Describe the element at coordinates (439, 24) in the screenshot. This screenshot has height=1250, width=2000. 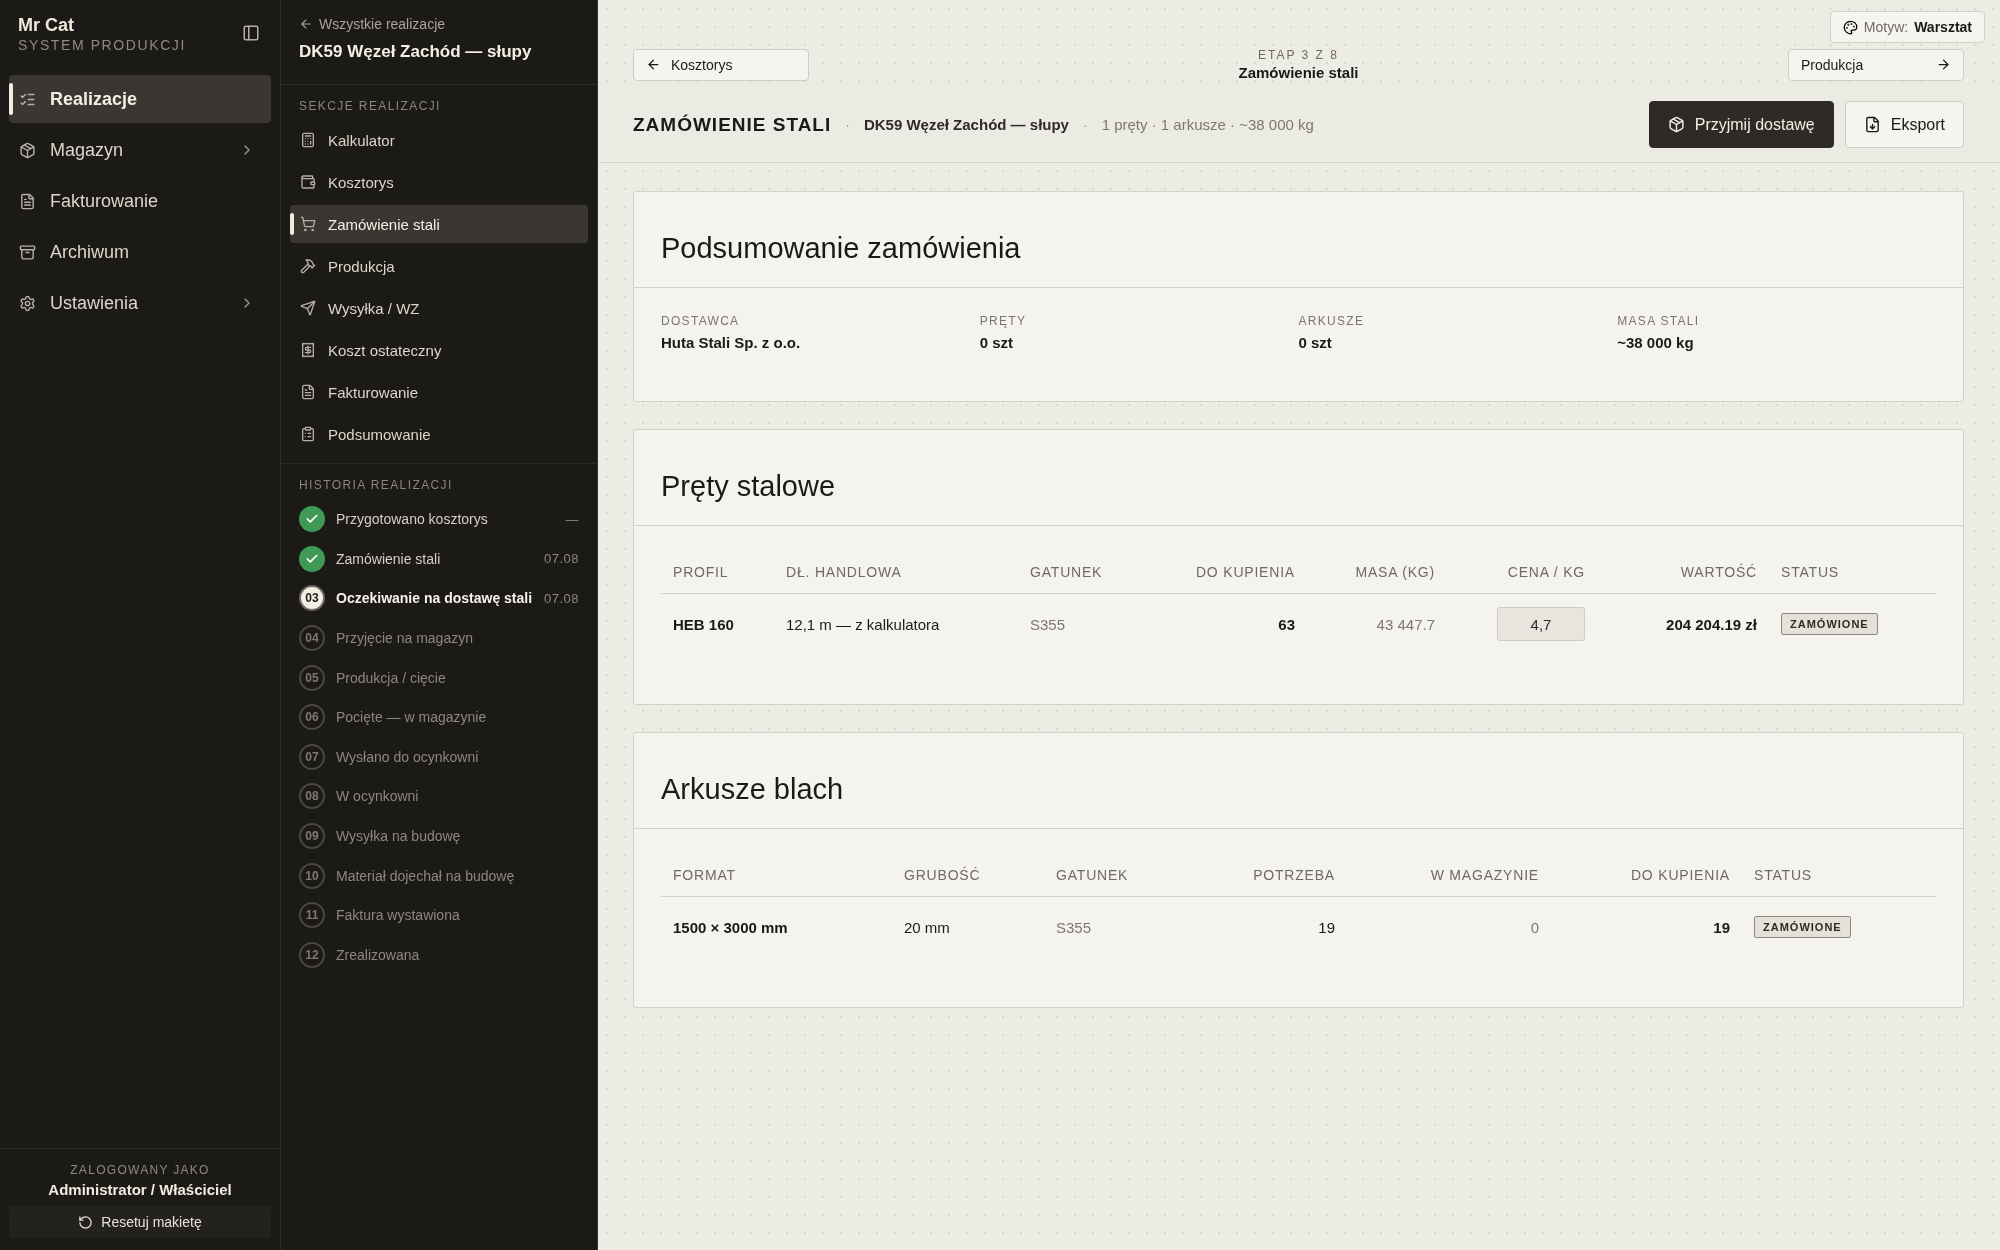
I see `back-link: Wszystkie realizacje` at that location.